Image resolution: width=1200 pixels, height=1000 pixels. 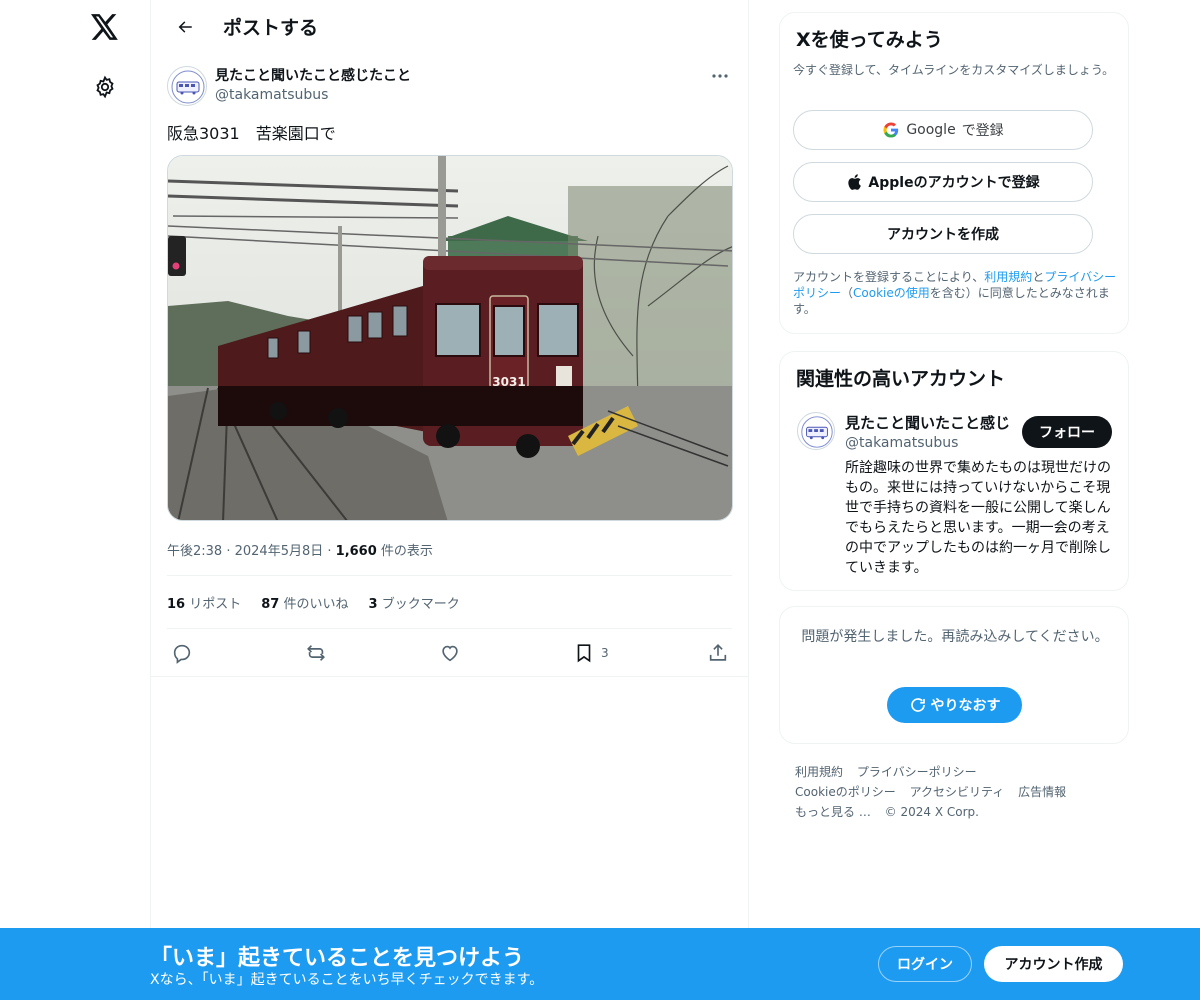 What do you see at coordinates (271, 28) in the screenshot?
I see `page-title: ポストする` at bounding box center [271, 28].